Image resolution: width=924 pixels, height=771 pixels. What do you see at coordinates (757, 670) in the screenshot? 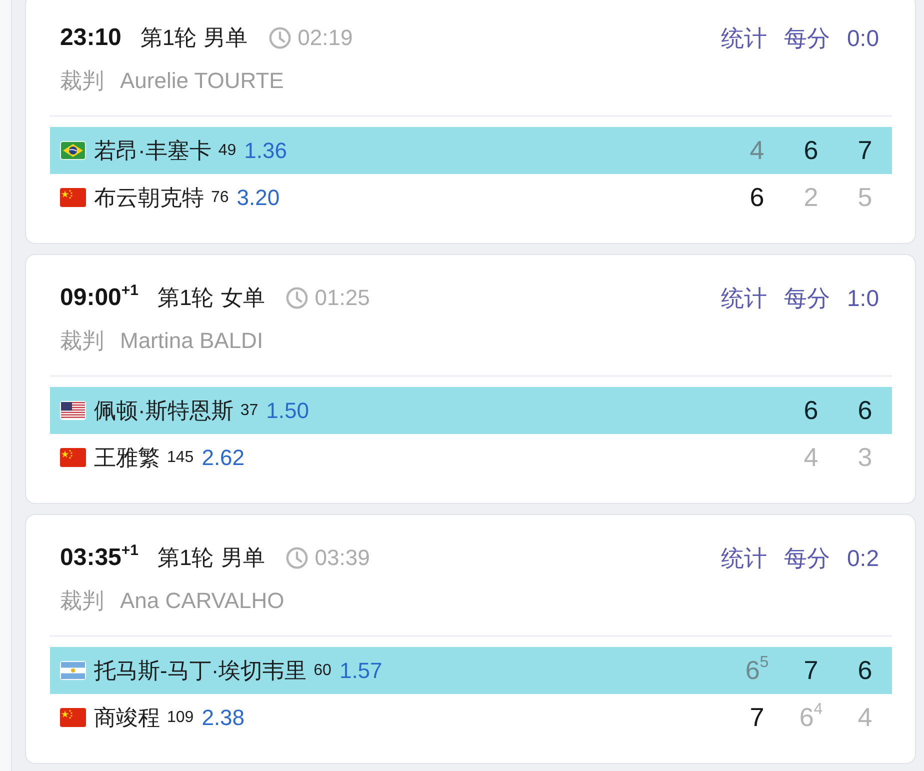
I see `set-score: 6$^{5}$` at bounding box center [757, 670].